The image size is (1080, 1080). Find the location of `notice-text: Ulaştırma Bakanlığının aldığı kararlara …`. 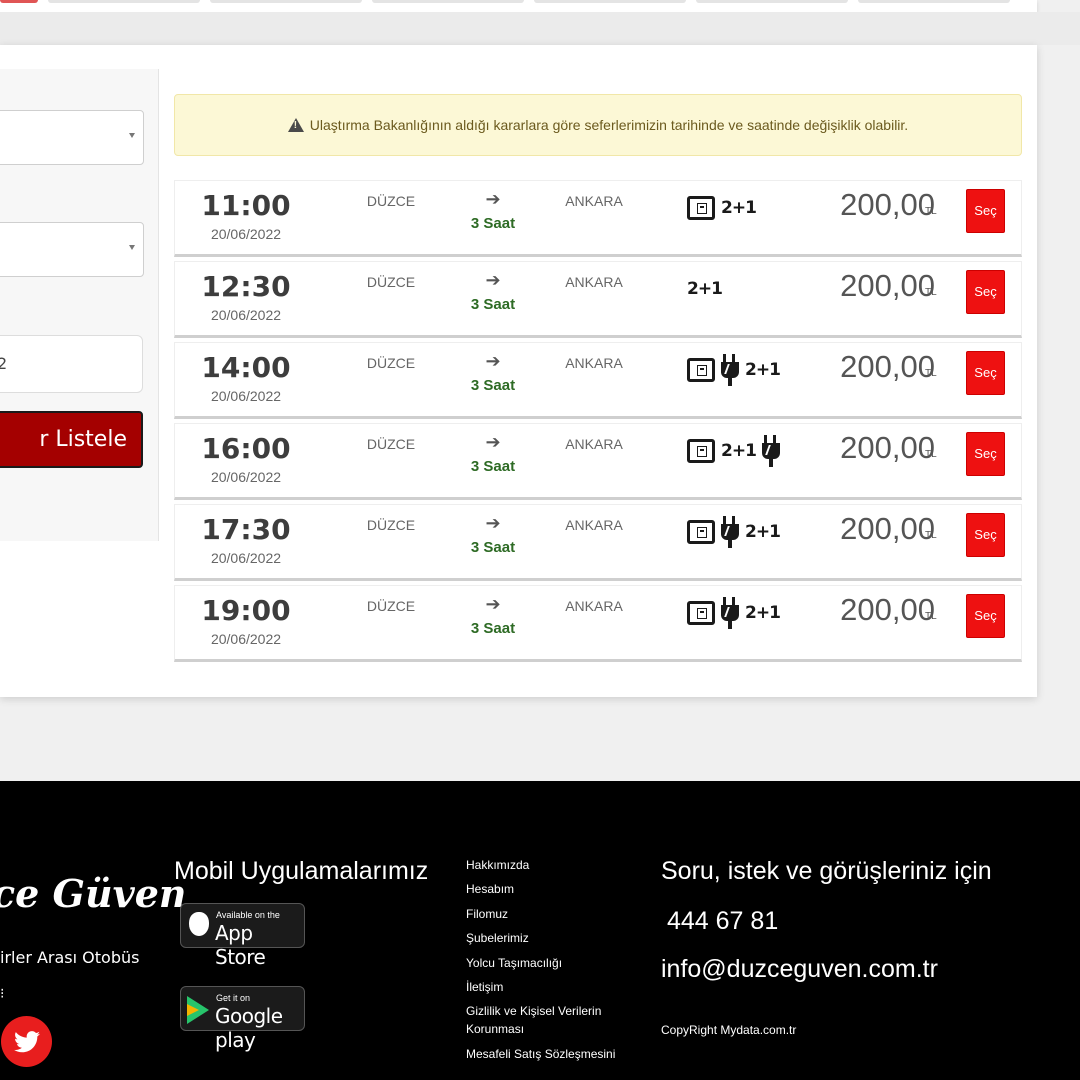

notice-text: Ulaştırma Bakanlığının aldığı kararlara … is located at coordinates (609, 125).